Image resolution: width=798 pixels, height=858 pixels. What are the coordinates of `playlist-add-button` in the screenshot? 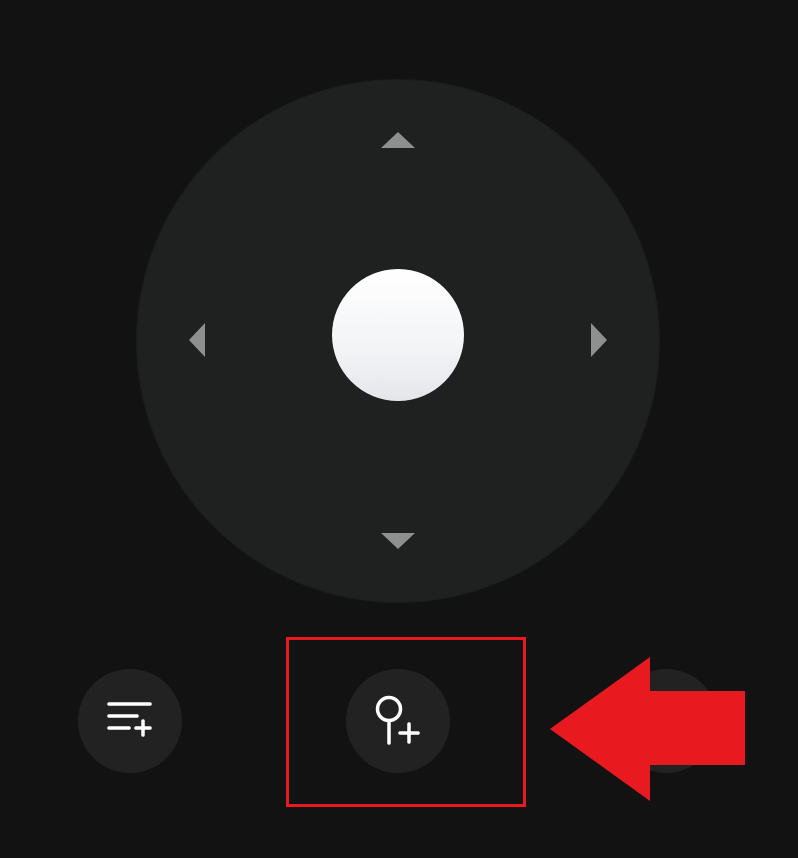 It's located at (130, 721).